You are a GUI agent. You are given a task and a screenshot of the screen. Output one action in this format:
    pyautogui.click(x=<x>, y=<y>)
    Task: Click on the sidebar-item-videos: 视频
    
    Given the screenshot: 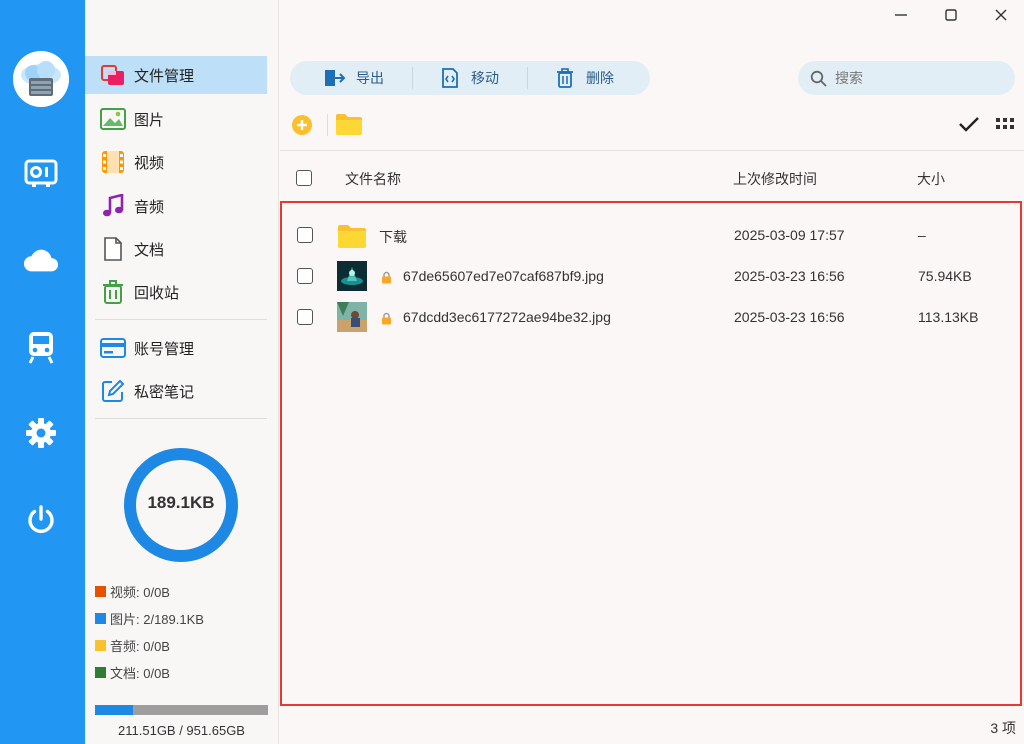 What is the action you would take?
    pyautogui.click(x=188, y=162)
    